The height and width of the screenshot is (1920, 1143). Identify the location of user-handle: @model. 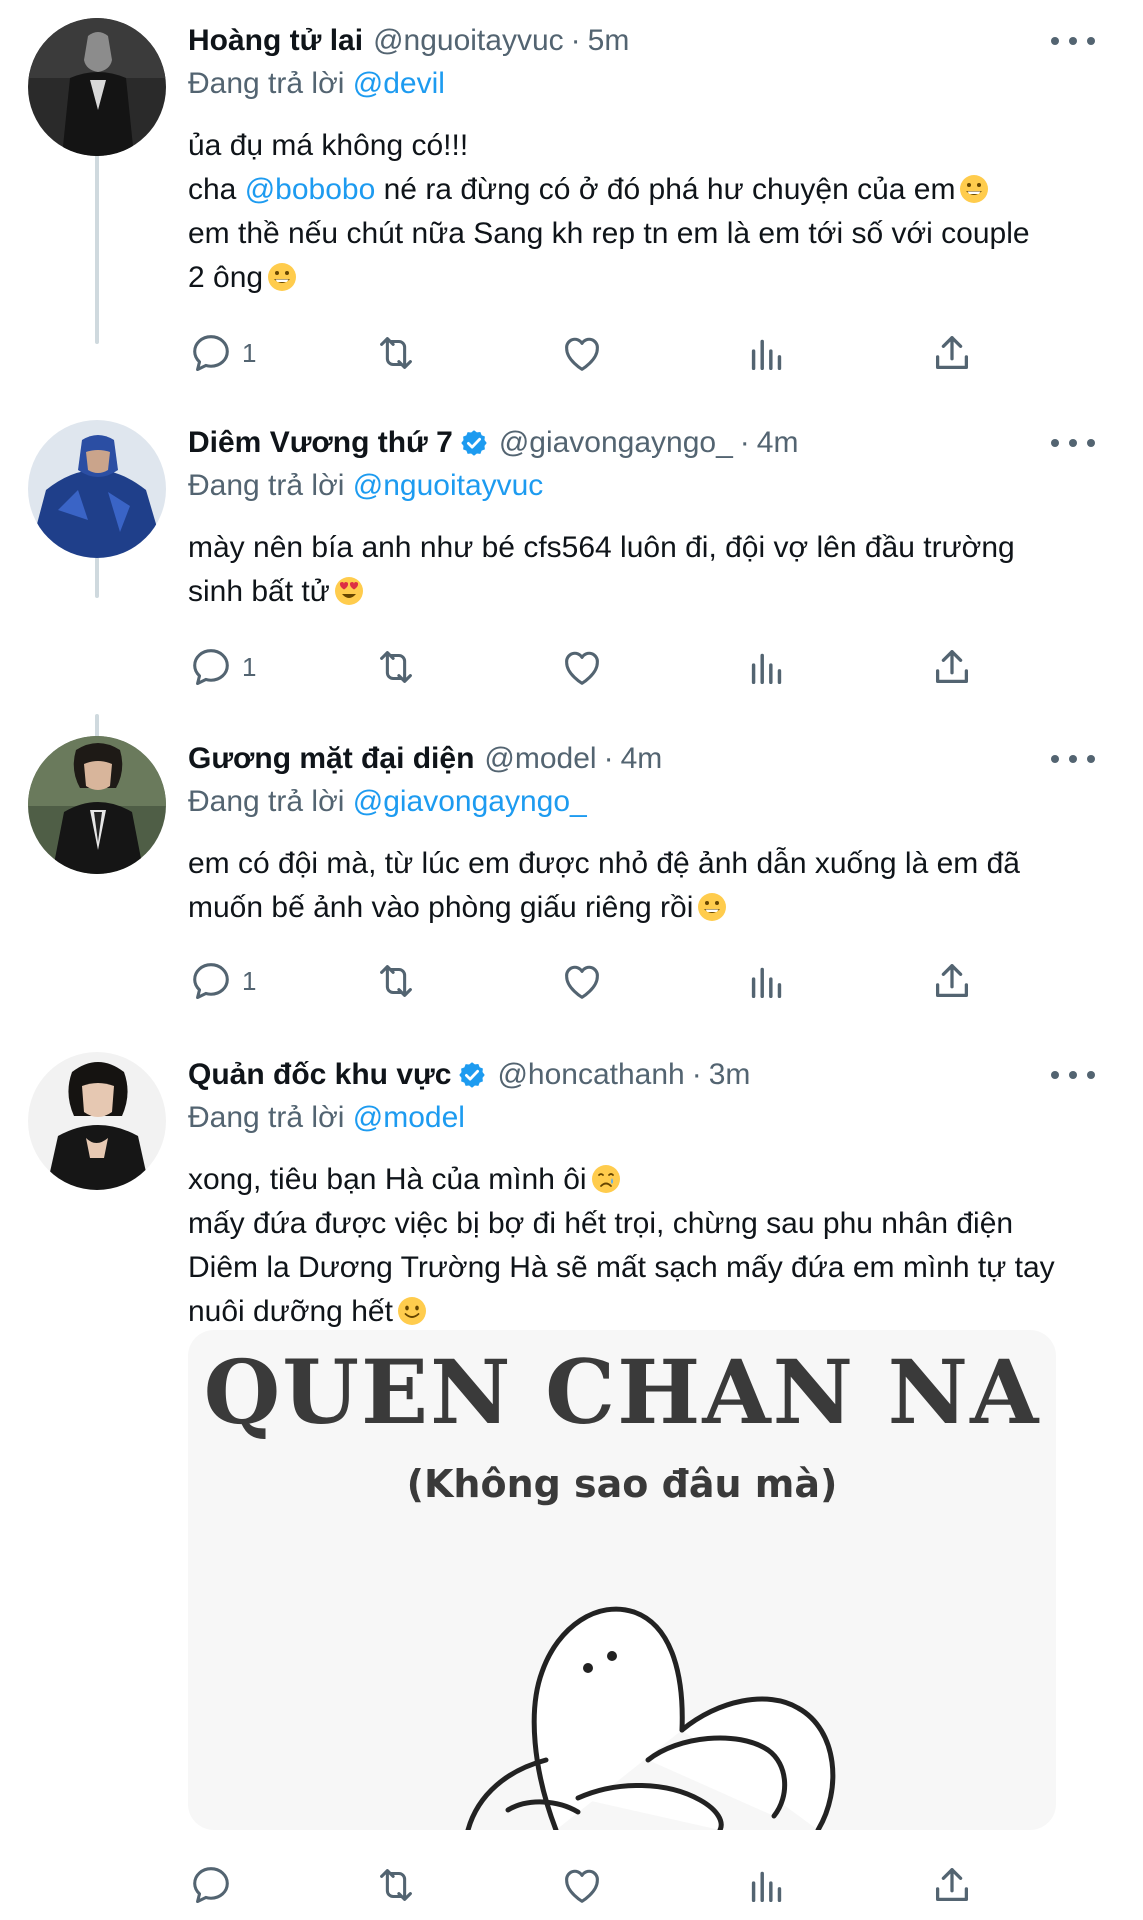
(540, 759).